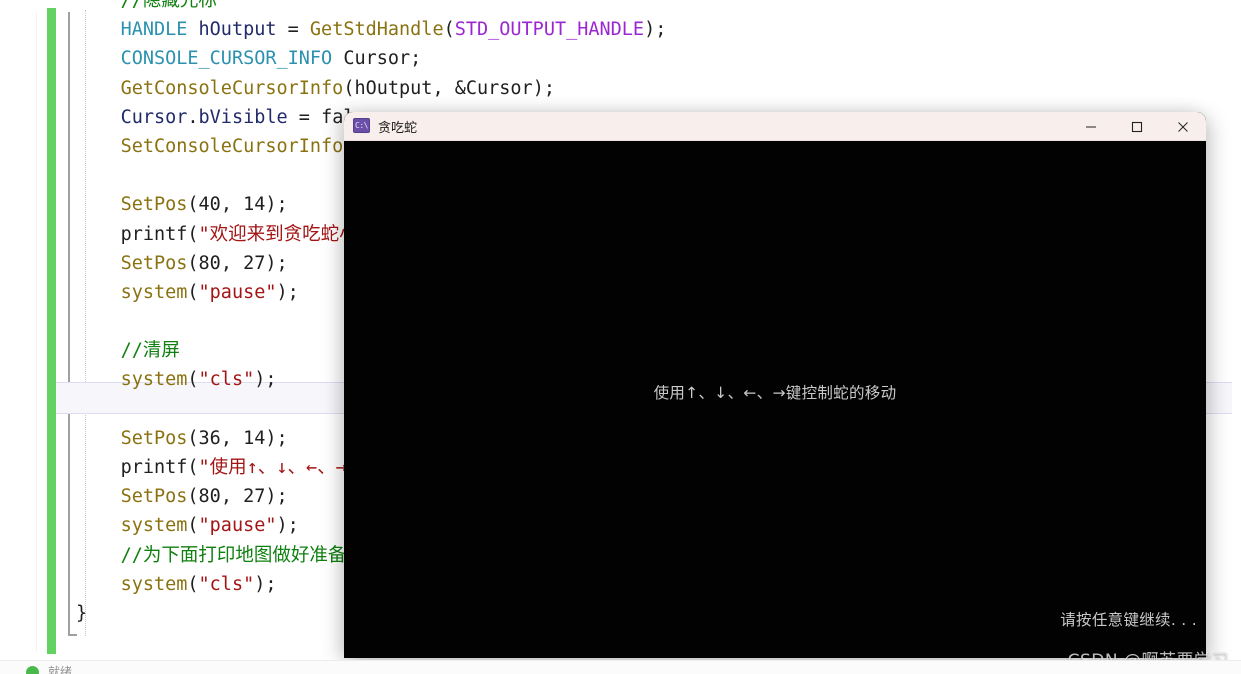  I want to click on code-token-punct: ., so click(193, 117).